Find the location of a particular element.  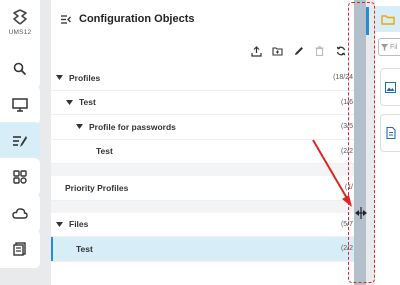

logo-icon is located at coordinates (20, 17).